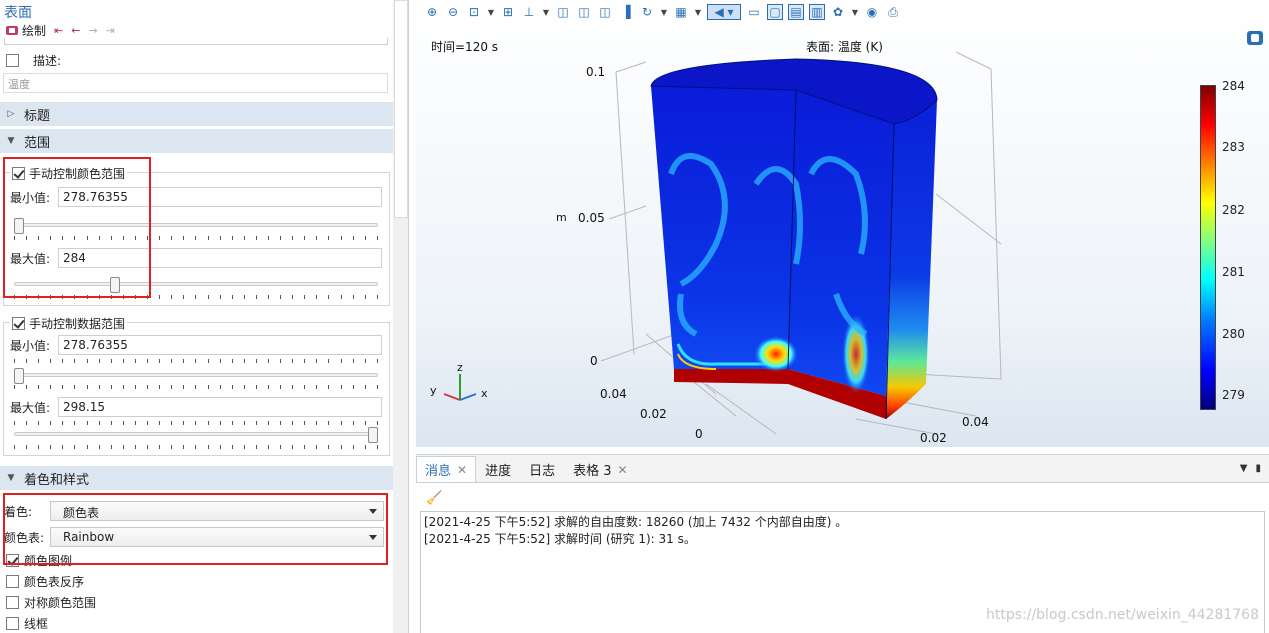 The height and width of the screenshot is (633, 1269). I want to click on description-checkbox, so click(12, 60).